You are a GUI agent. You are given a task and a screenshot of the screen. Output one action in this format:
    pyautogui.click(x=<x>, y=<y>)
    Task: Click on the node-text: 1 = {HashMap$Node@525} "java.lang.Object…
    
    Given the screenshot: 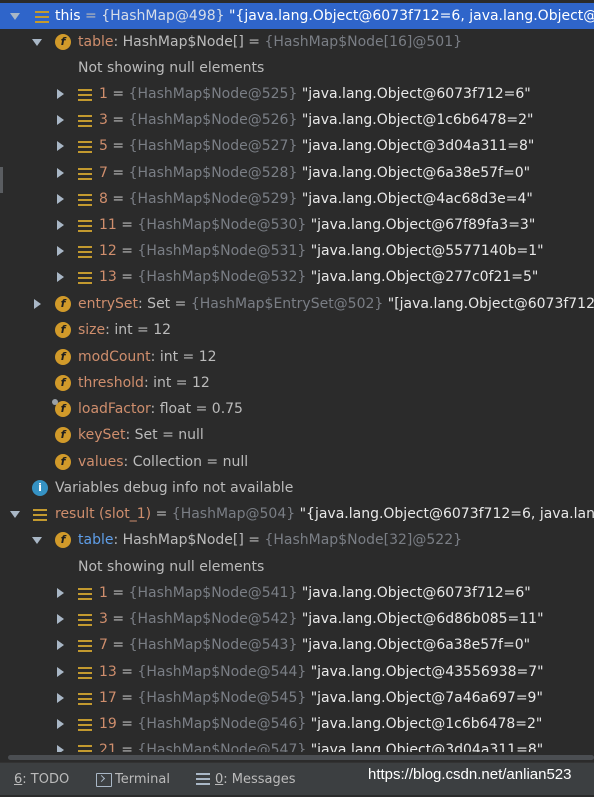 What is the action you would take?
    pyautogui.click(x=315, y=94)
    